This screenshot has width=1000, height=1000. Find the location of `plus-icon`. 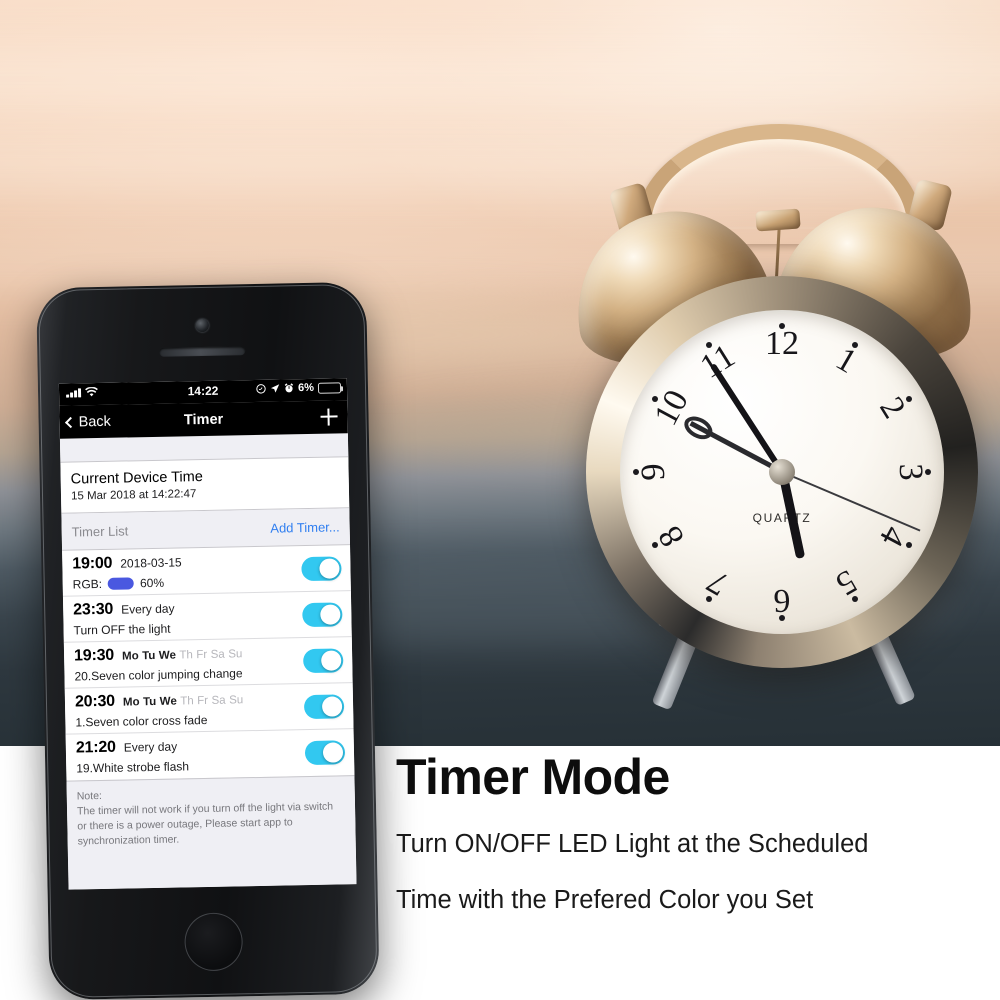

plus-icon is located at coordinates (328, 416).